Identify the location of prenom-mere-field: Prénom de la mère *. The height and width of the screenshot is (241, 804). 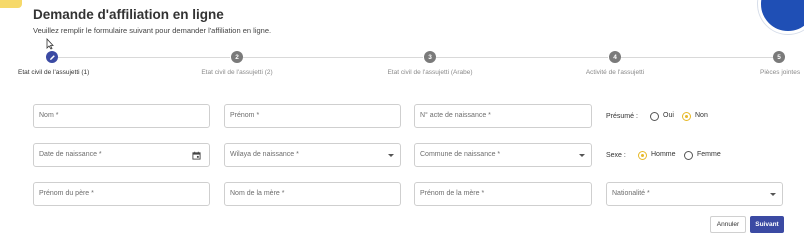
(503, 194).